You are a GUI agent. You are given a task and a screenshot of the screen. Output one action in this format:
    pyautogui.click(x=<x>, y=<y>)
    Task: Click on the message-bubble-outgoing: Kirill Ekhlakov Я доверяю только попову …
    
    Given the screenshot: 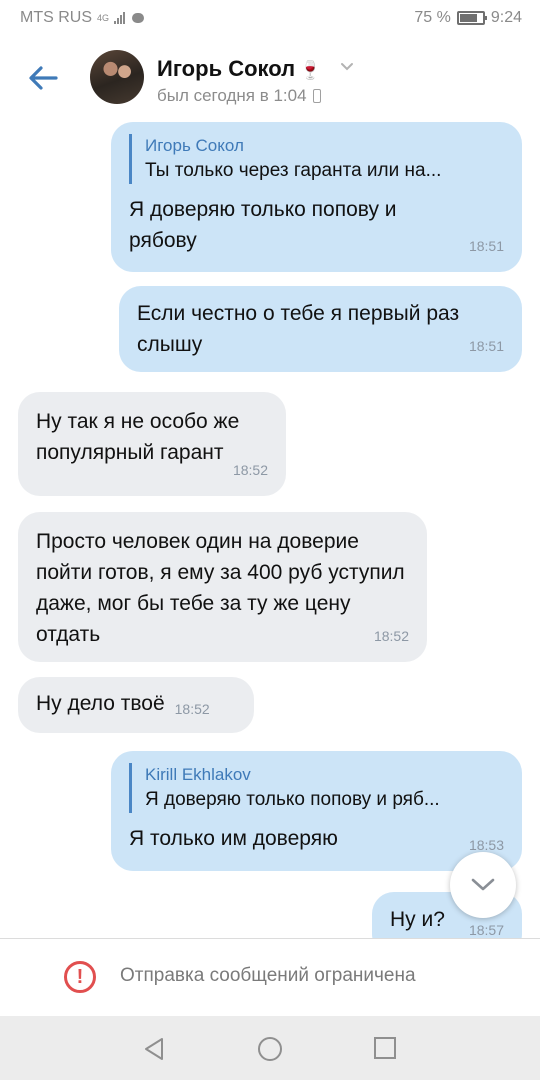 What is the action you would take?
    pyautogui.click(x=316, y=811)
    